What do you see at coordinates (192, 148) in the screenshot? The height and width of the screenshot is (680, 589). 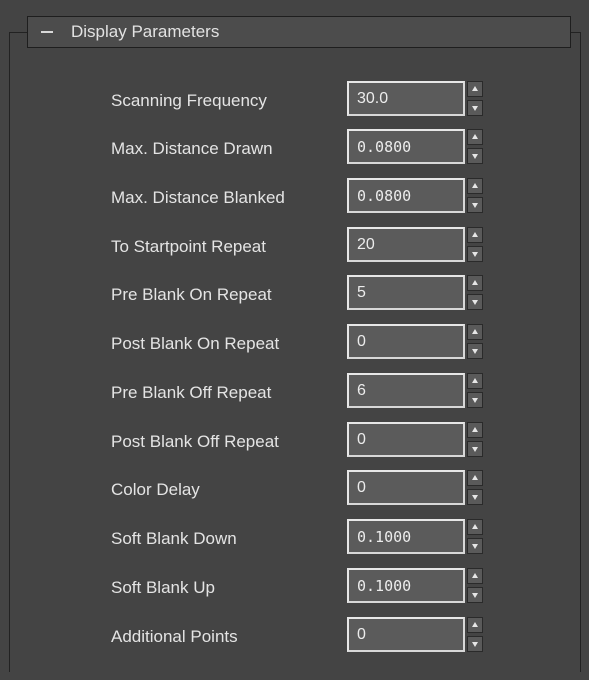 I see `parameter-label: Max. Distance Drawn` at bounding box center [192, 148].